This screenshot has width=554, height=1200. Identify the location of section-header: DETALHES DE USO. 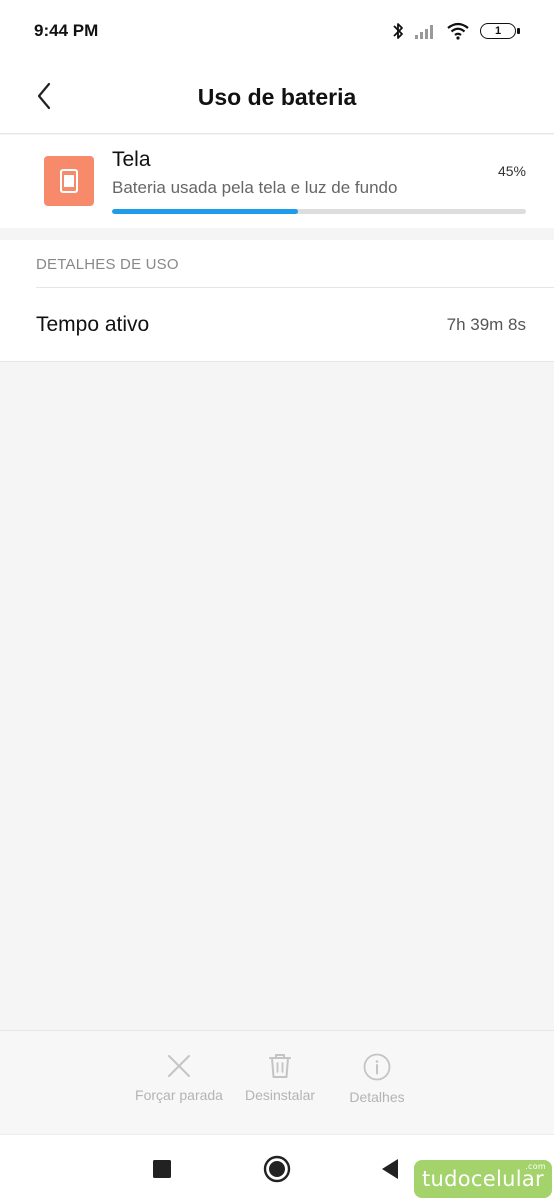
(107, 264).